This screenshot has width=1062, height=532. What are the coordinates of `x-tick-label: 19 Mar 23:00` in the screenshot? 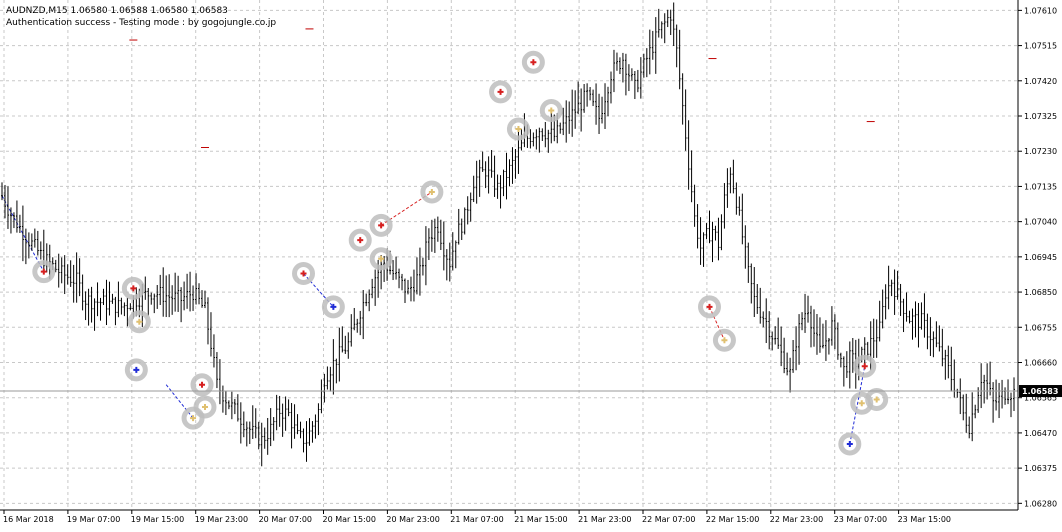 It's located at (221, 519).